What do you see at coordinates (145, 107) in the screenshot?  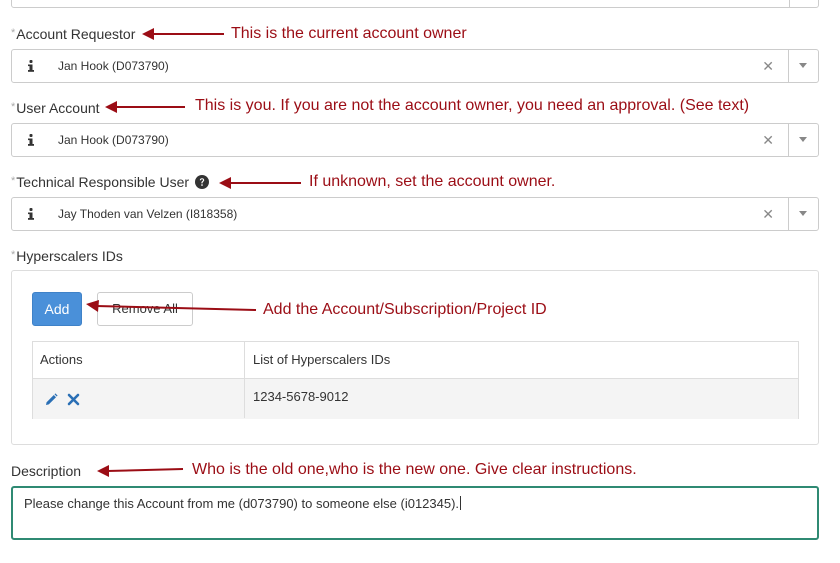 I see `annotation-arrow-user-account` at bounding box center [145, 107].